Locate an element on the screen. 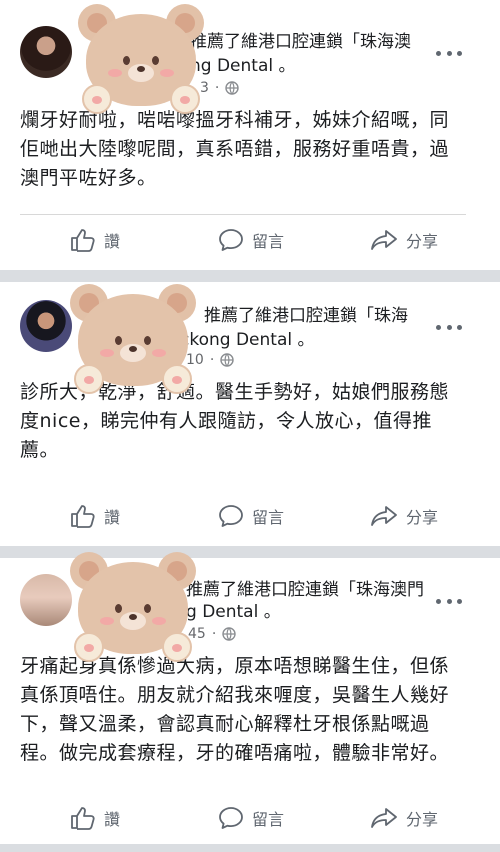 Image resolution: width=500 pixels, height=852 pixels. post-header-line: g Dental 。 is located at coordinates (233, 612).